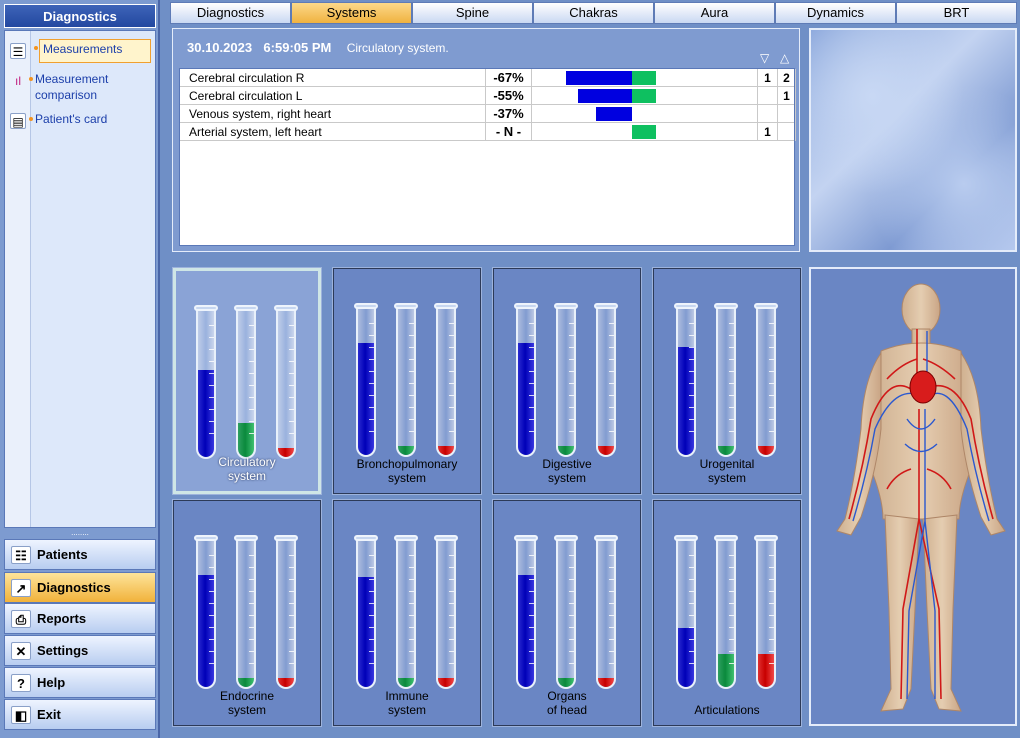 The height and width of the screenshot is (738, 1020). Describe the element at coordinates (913, 496) in the screenshot. I see `body-figure-panel` at that location.